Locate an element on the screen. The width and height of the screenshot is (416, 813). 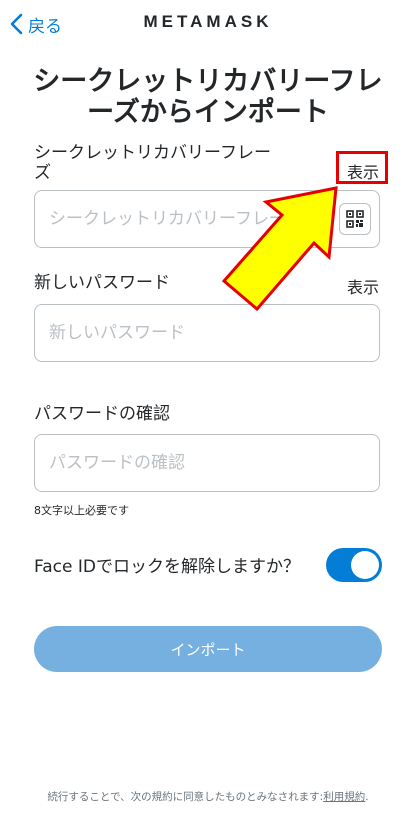
terms-suffix: . is located at coordinates (367, 797).